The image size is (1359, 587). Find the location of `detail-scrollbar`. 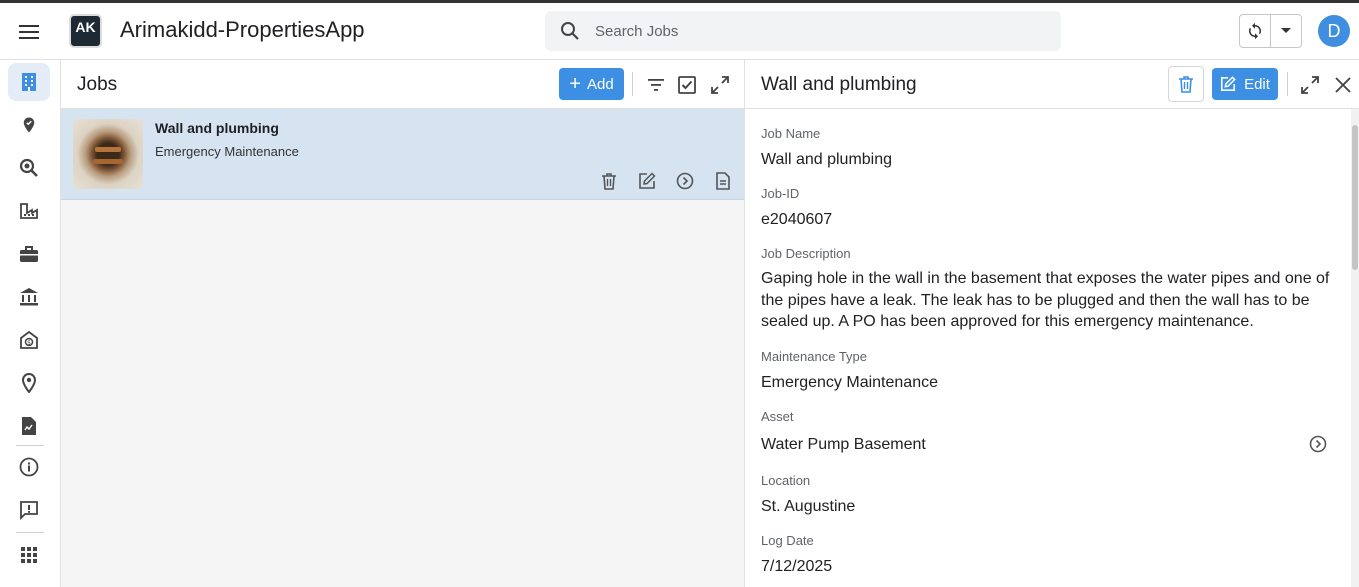

detail-scrollbar is located at coordinates (1355, 348).